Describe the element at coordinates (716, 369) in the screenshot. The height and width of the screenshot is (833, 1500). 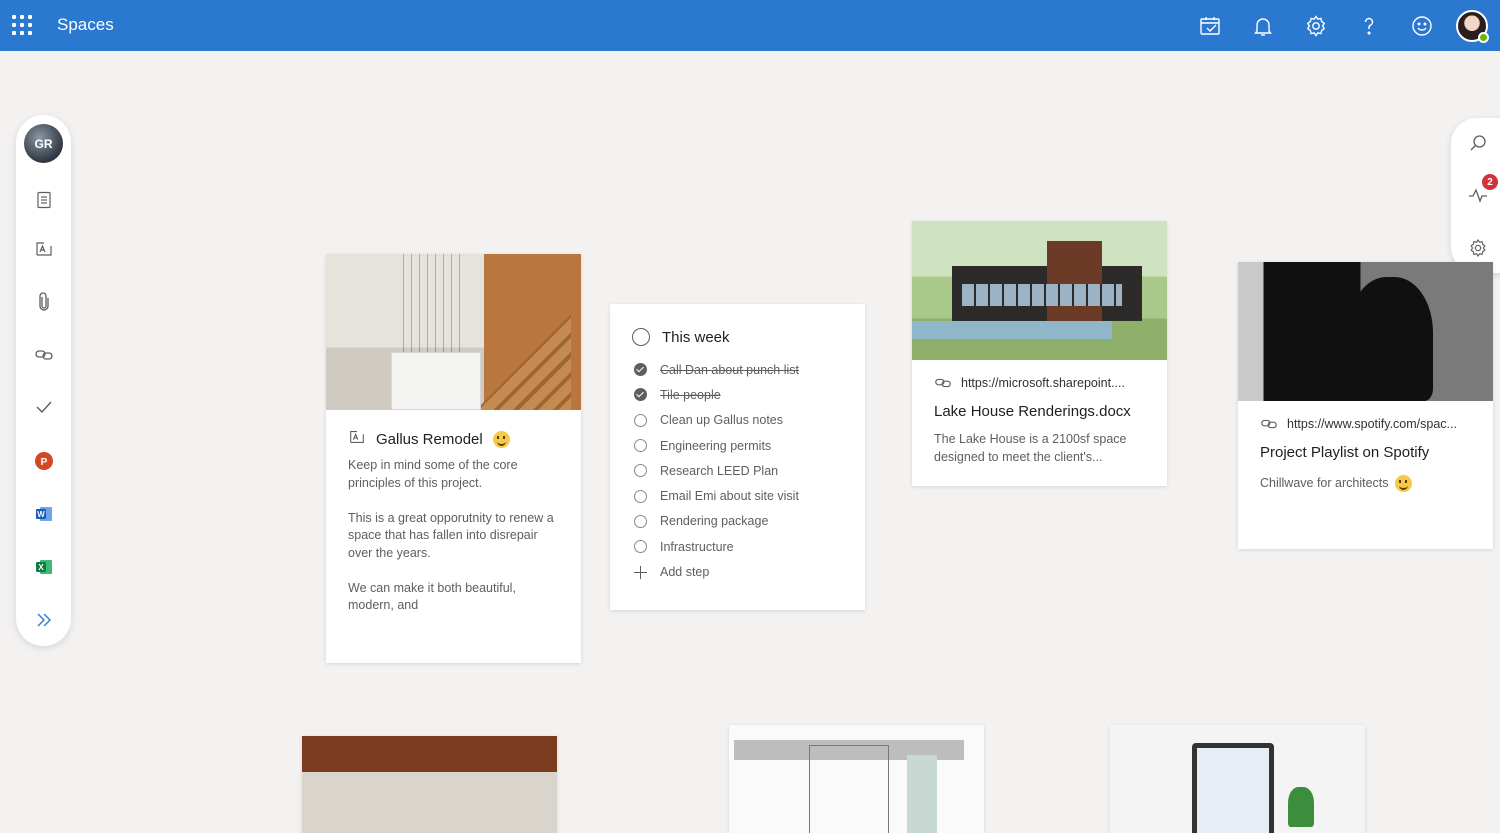
I see `task-item: Call Dan about punch list` at that location.